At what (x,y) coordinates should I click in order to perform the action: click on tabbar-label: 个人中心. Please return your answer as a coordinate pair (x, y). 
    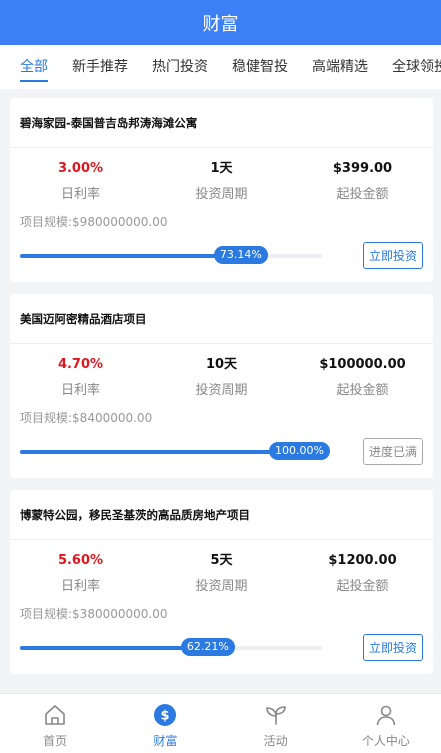
    Looking at the image, I should click on (385, 741).